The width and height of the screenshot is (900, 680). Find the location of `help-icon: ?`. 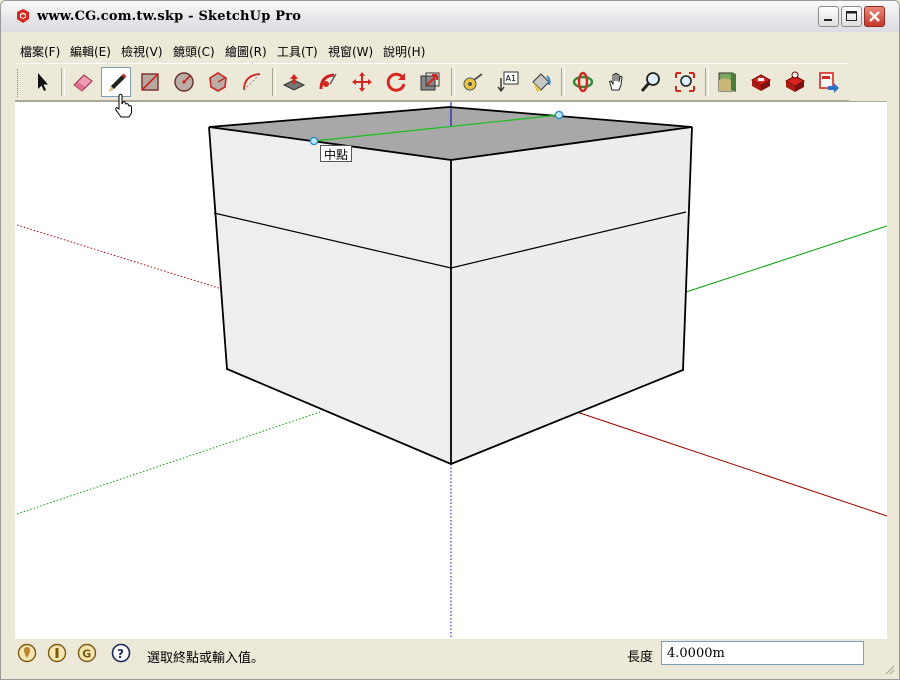

help-icon: ? is located at coordinates (121, 653).